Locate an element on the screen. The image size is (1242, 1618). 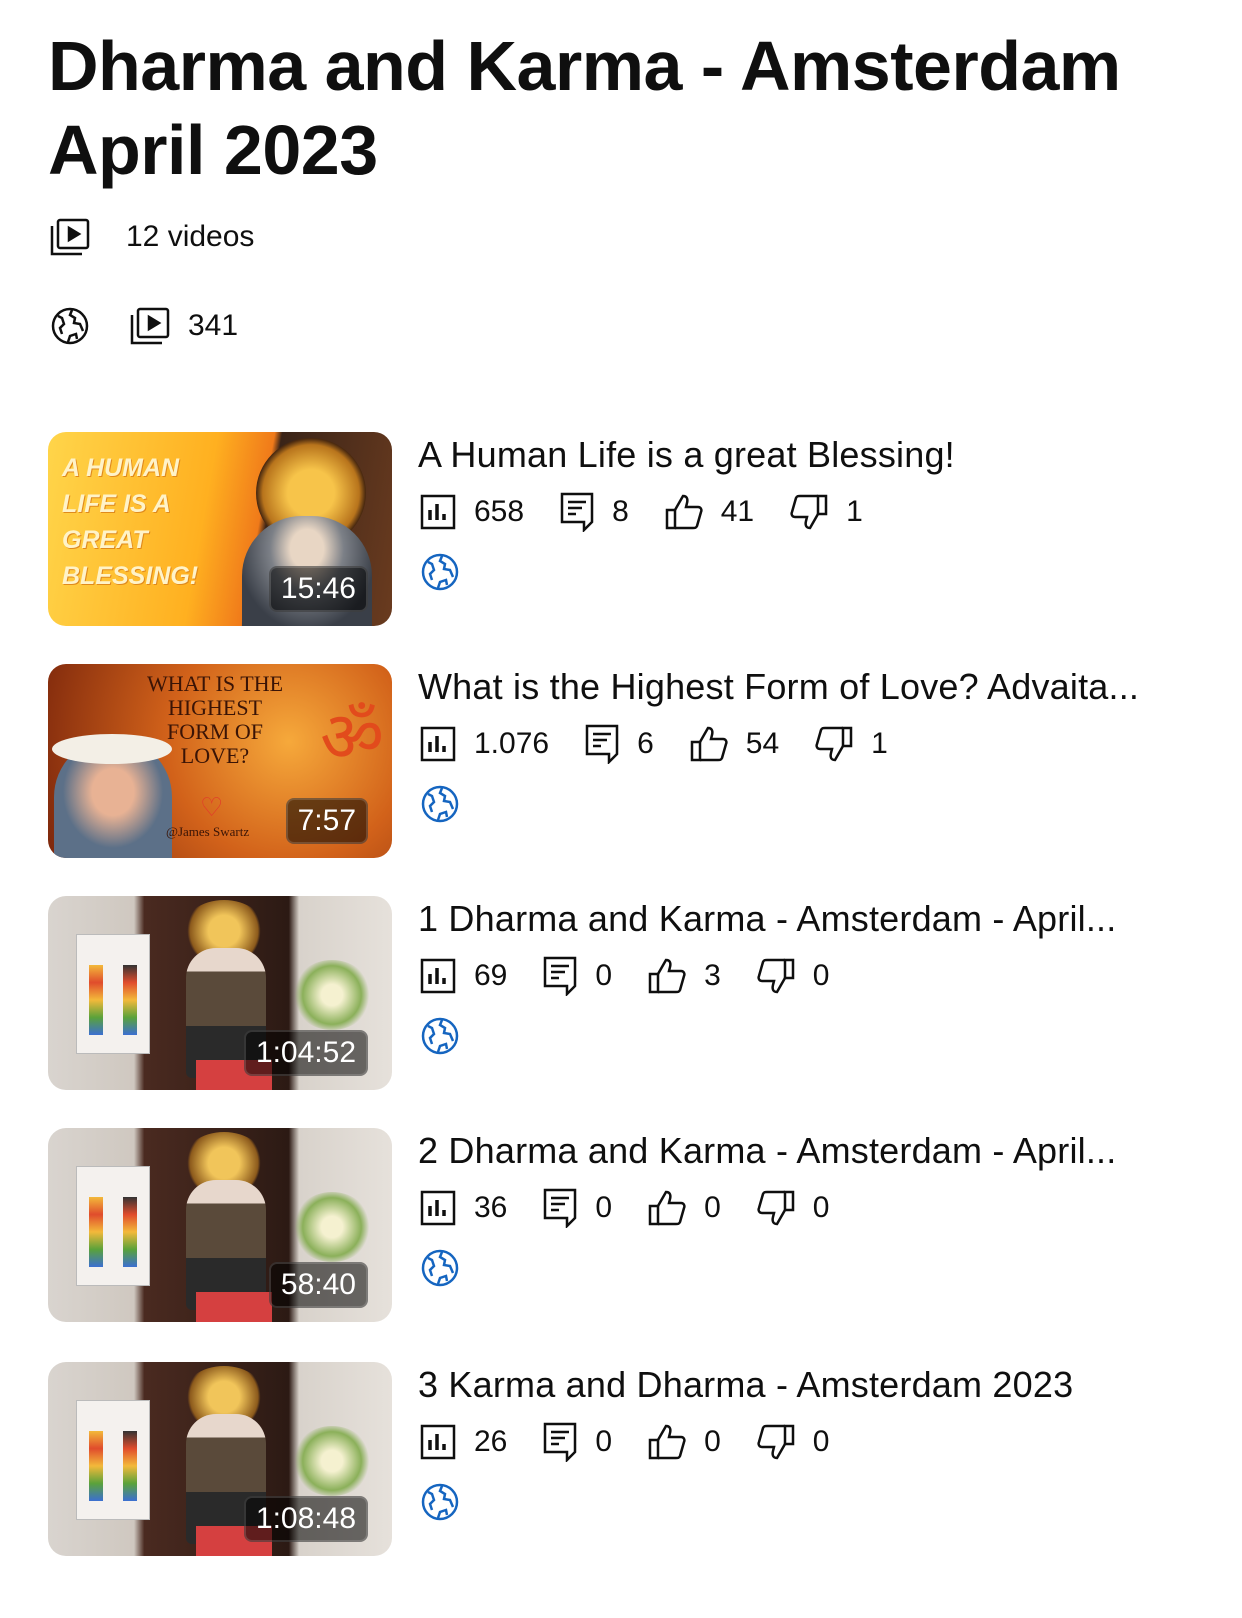
video-thumbnail: A HUMAN LIFE IS A GREAT BLESSING! 15:46 is located at coordinates (220, 529).